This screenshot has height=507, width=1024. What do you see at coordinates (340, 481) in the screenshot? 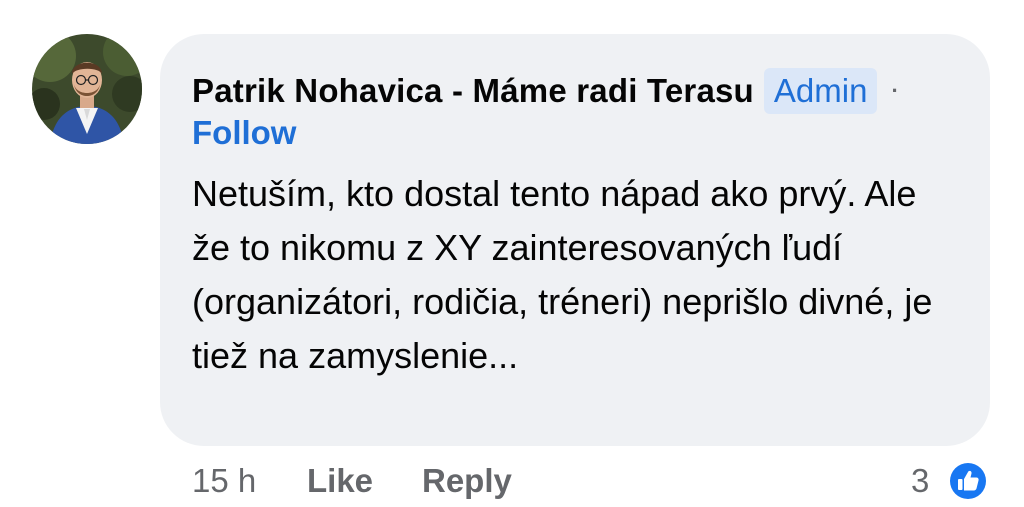
I see `like-button: Like` at bounding box center [340, 481].